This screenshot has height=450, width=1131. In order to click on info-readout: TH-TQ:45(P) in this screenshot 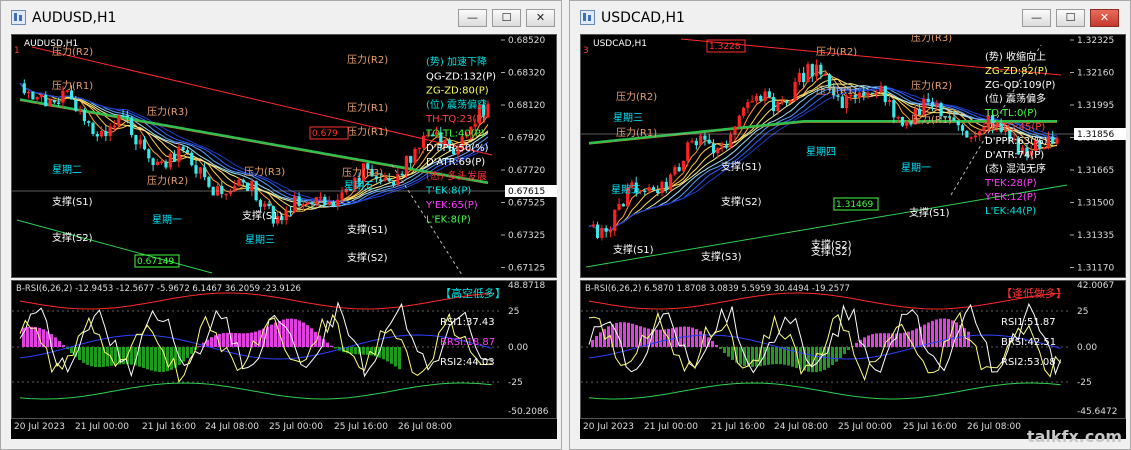, I will do `click(1014, 127)`.